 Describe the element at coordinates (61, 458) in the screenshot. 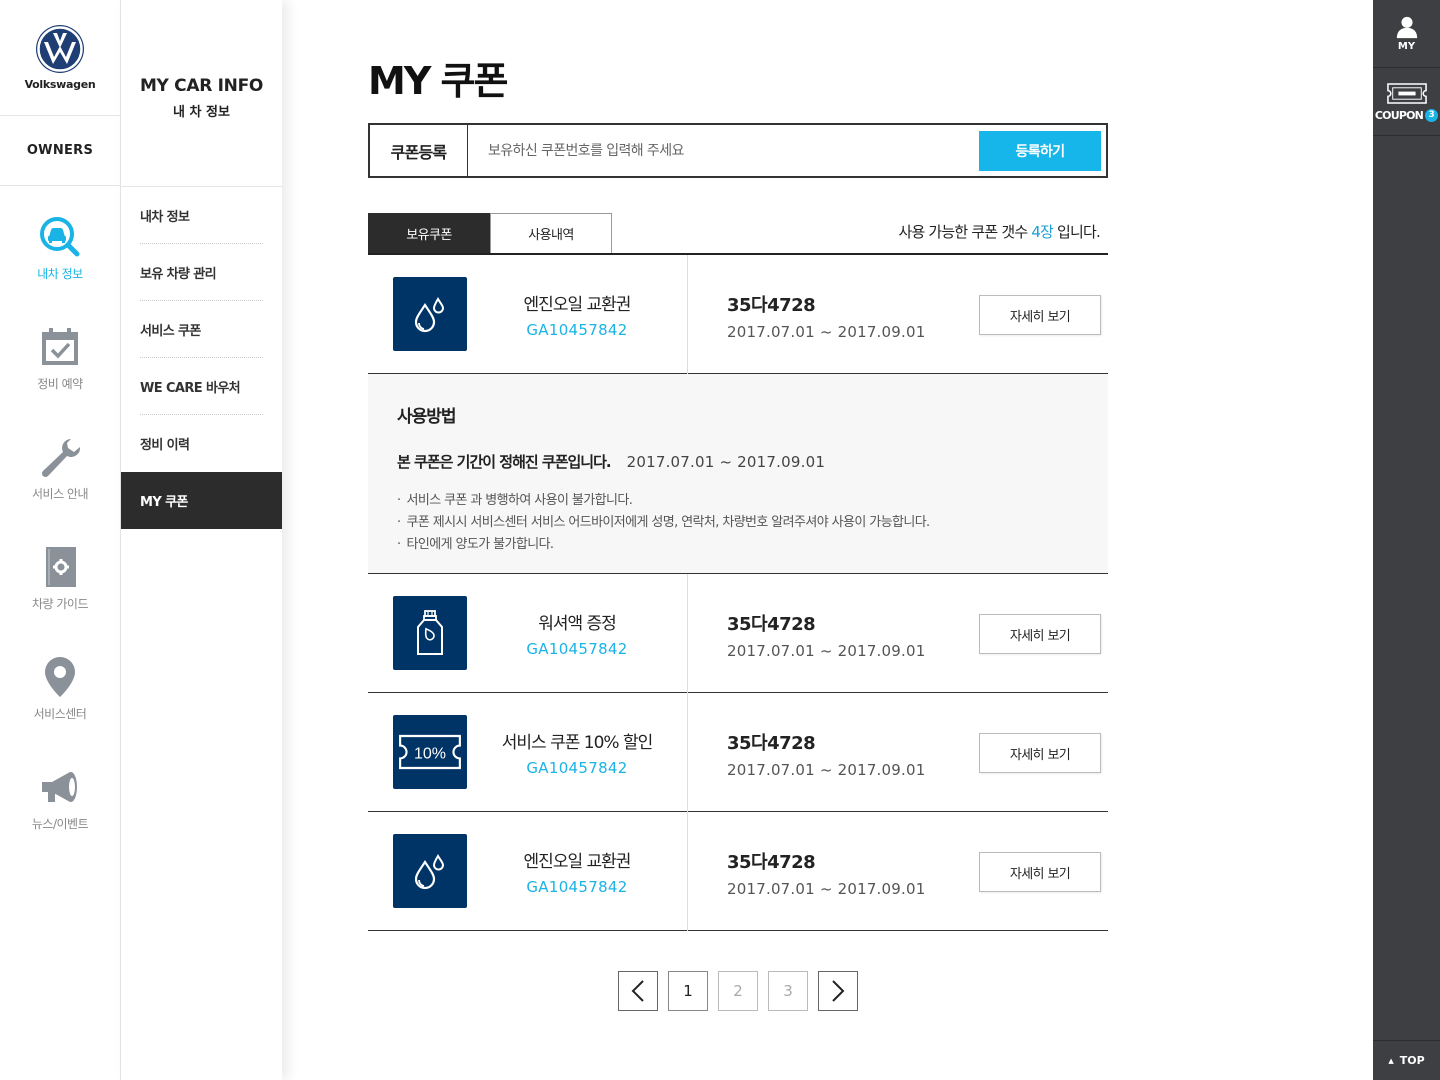

I see `wrench-icon` at that location.